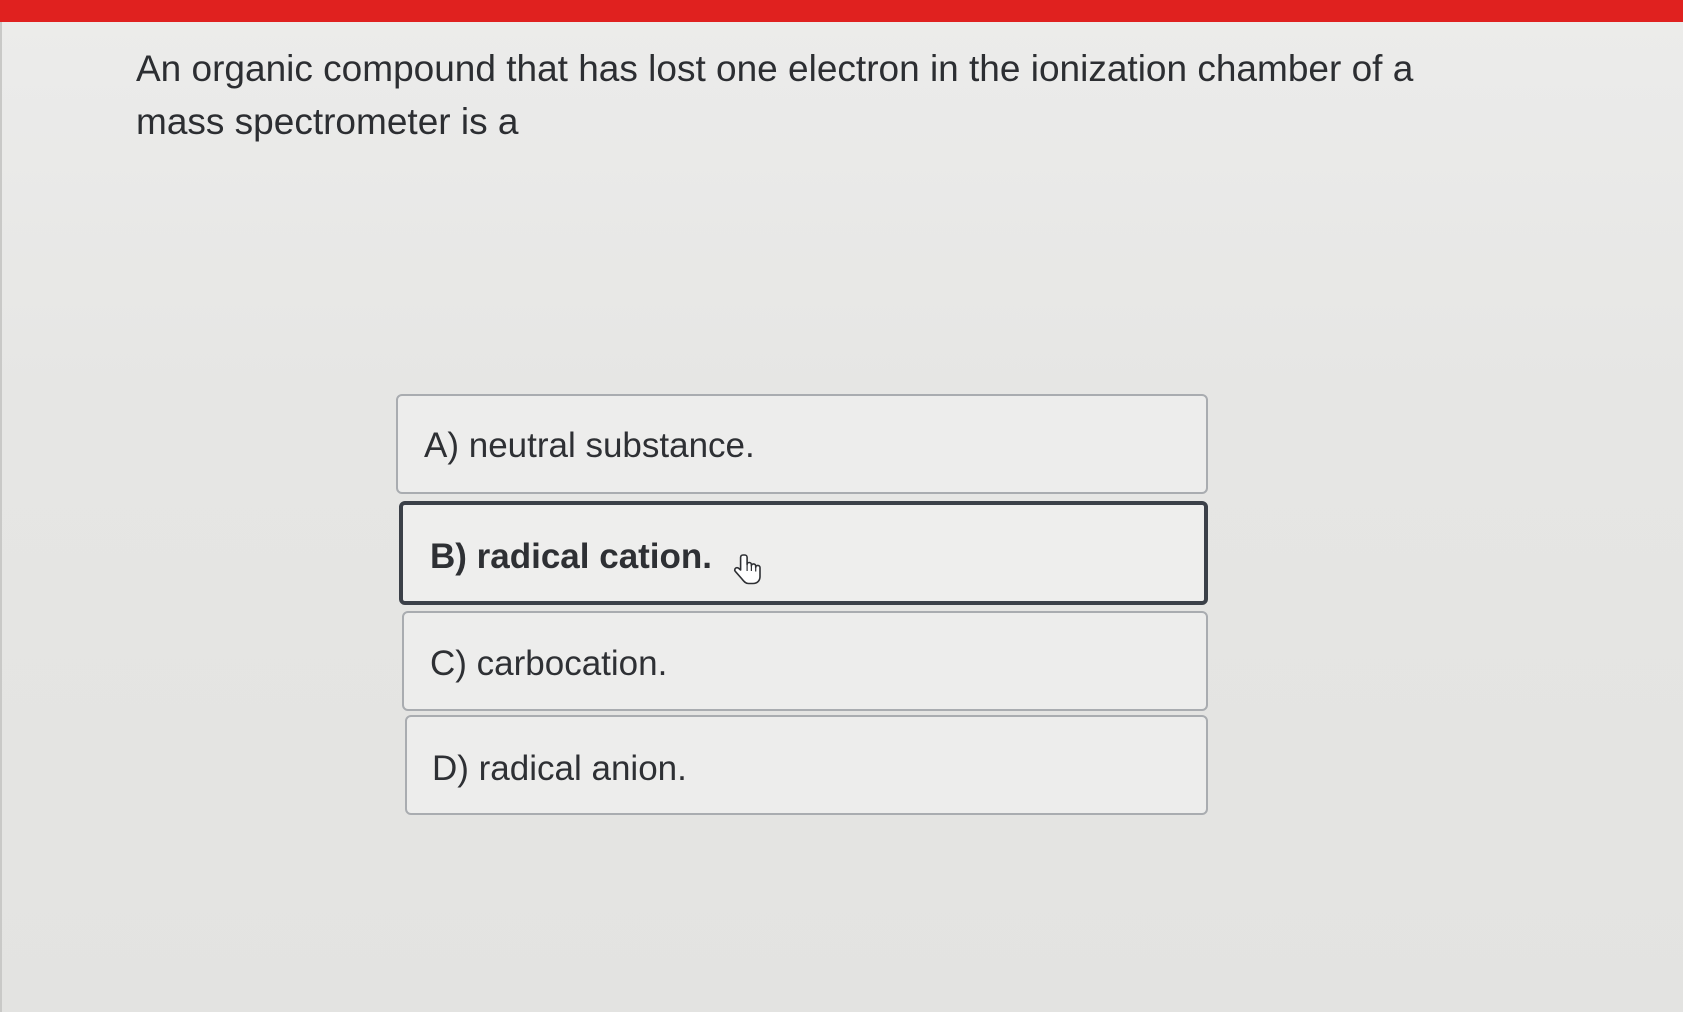 This screenshot has height=1012, width=1683. I want to click on option-b: B) radical cation., so click(803, 553).